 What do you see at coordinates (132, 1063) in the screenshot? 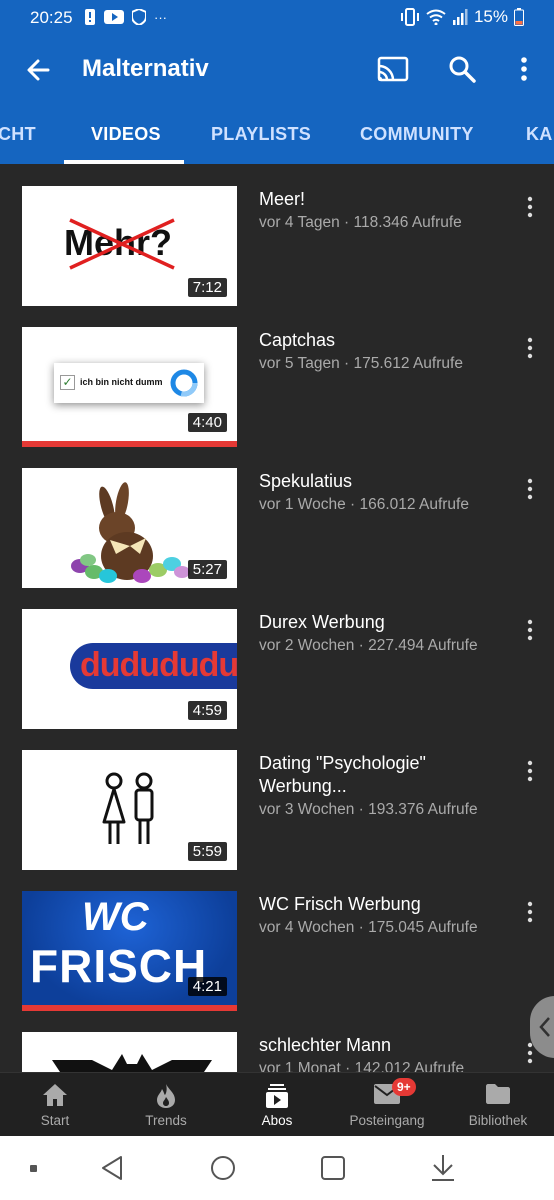
I see `batman-logo` at bounding box center [132, 1063].